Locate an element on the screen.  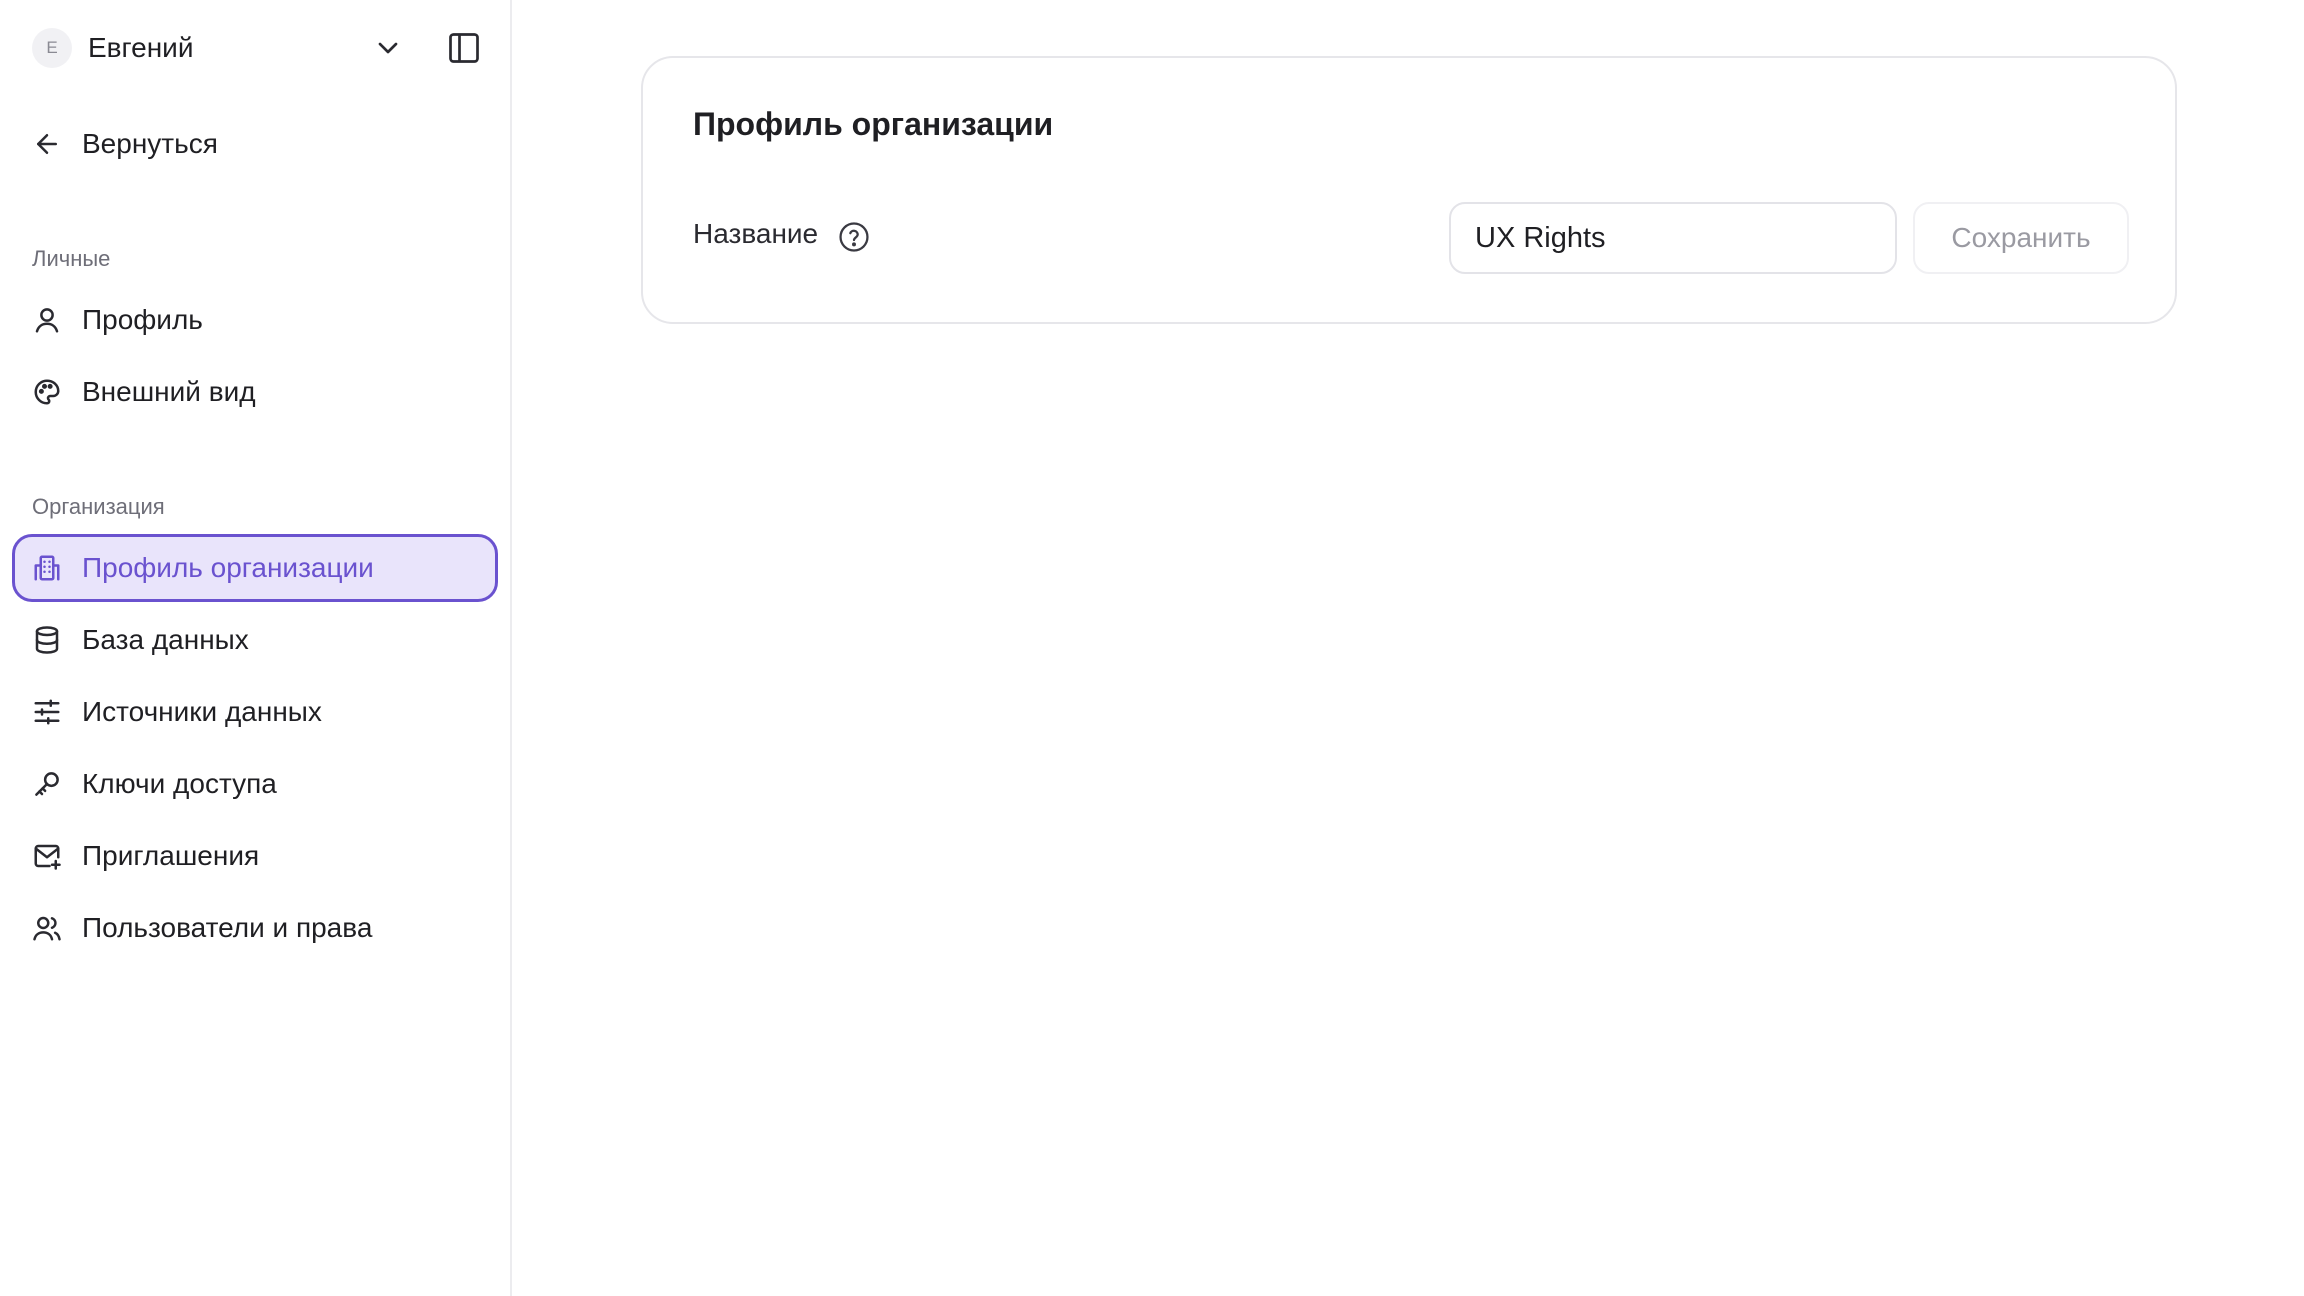
back-link: Вернуться is located at coordinates (125, 144).